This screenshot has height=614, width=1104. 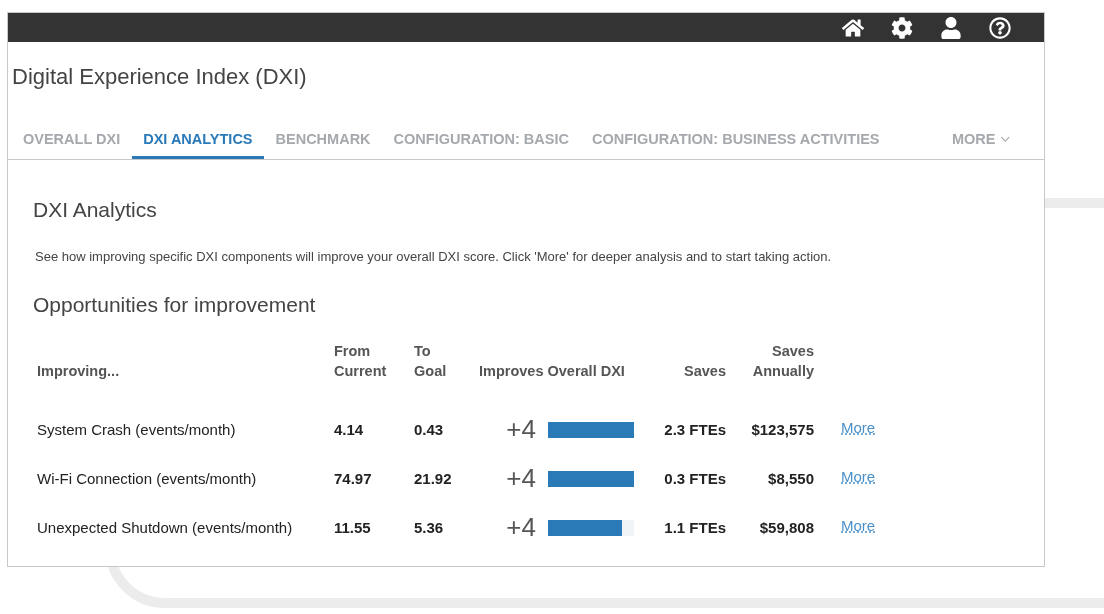 I want to click on table-cell-text: System Crash (events/month), so click(x=137, y=430).